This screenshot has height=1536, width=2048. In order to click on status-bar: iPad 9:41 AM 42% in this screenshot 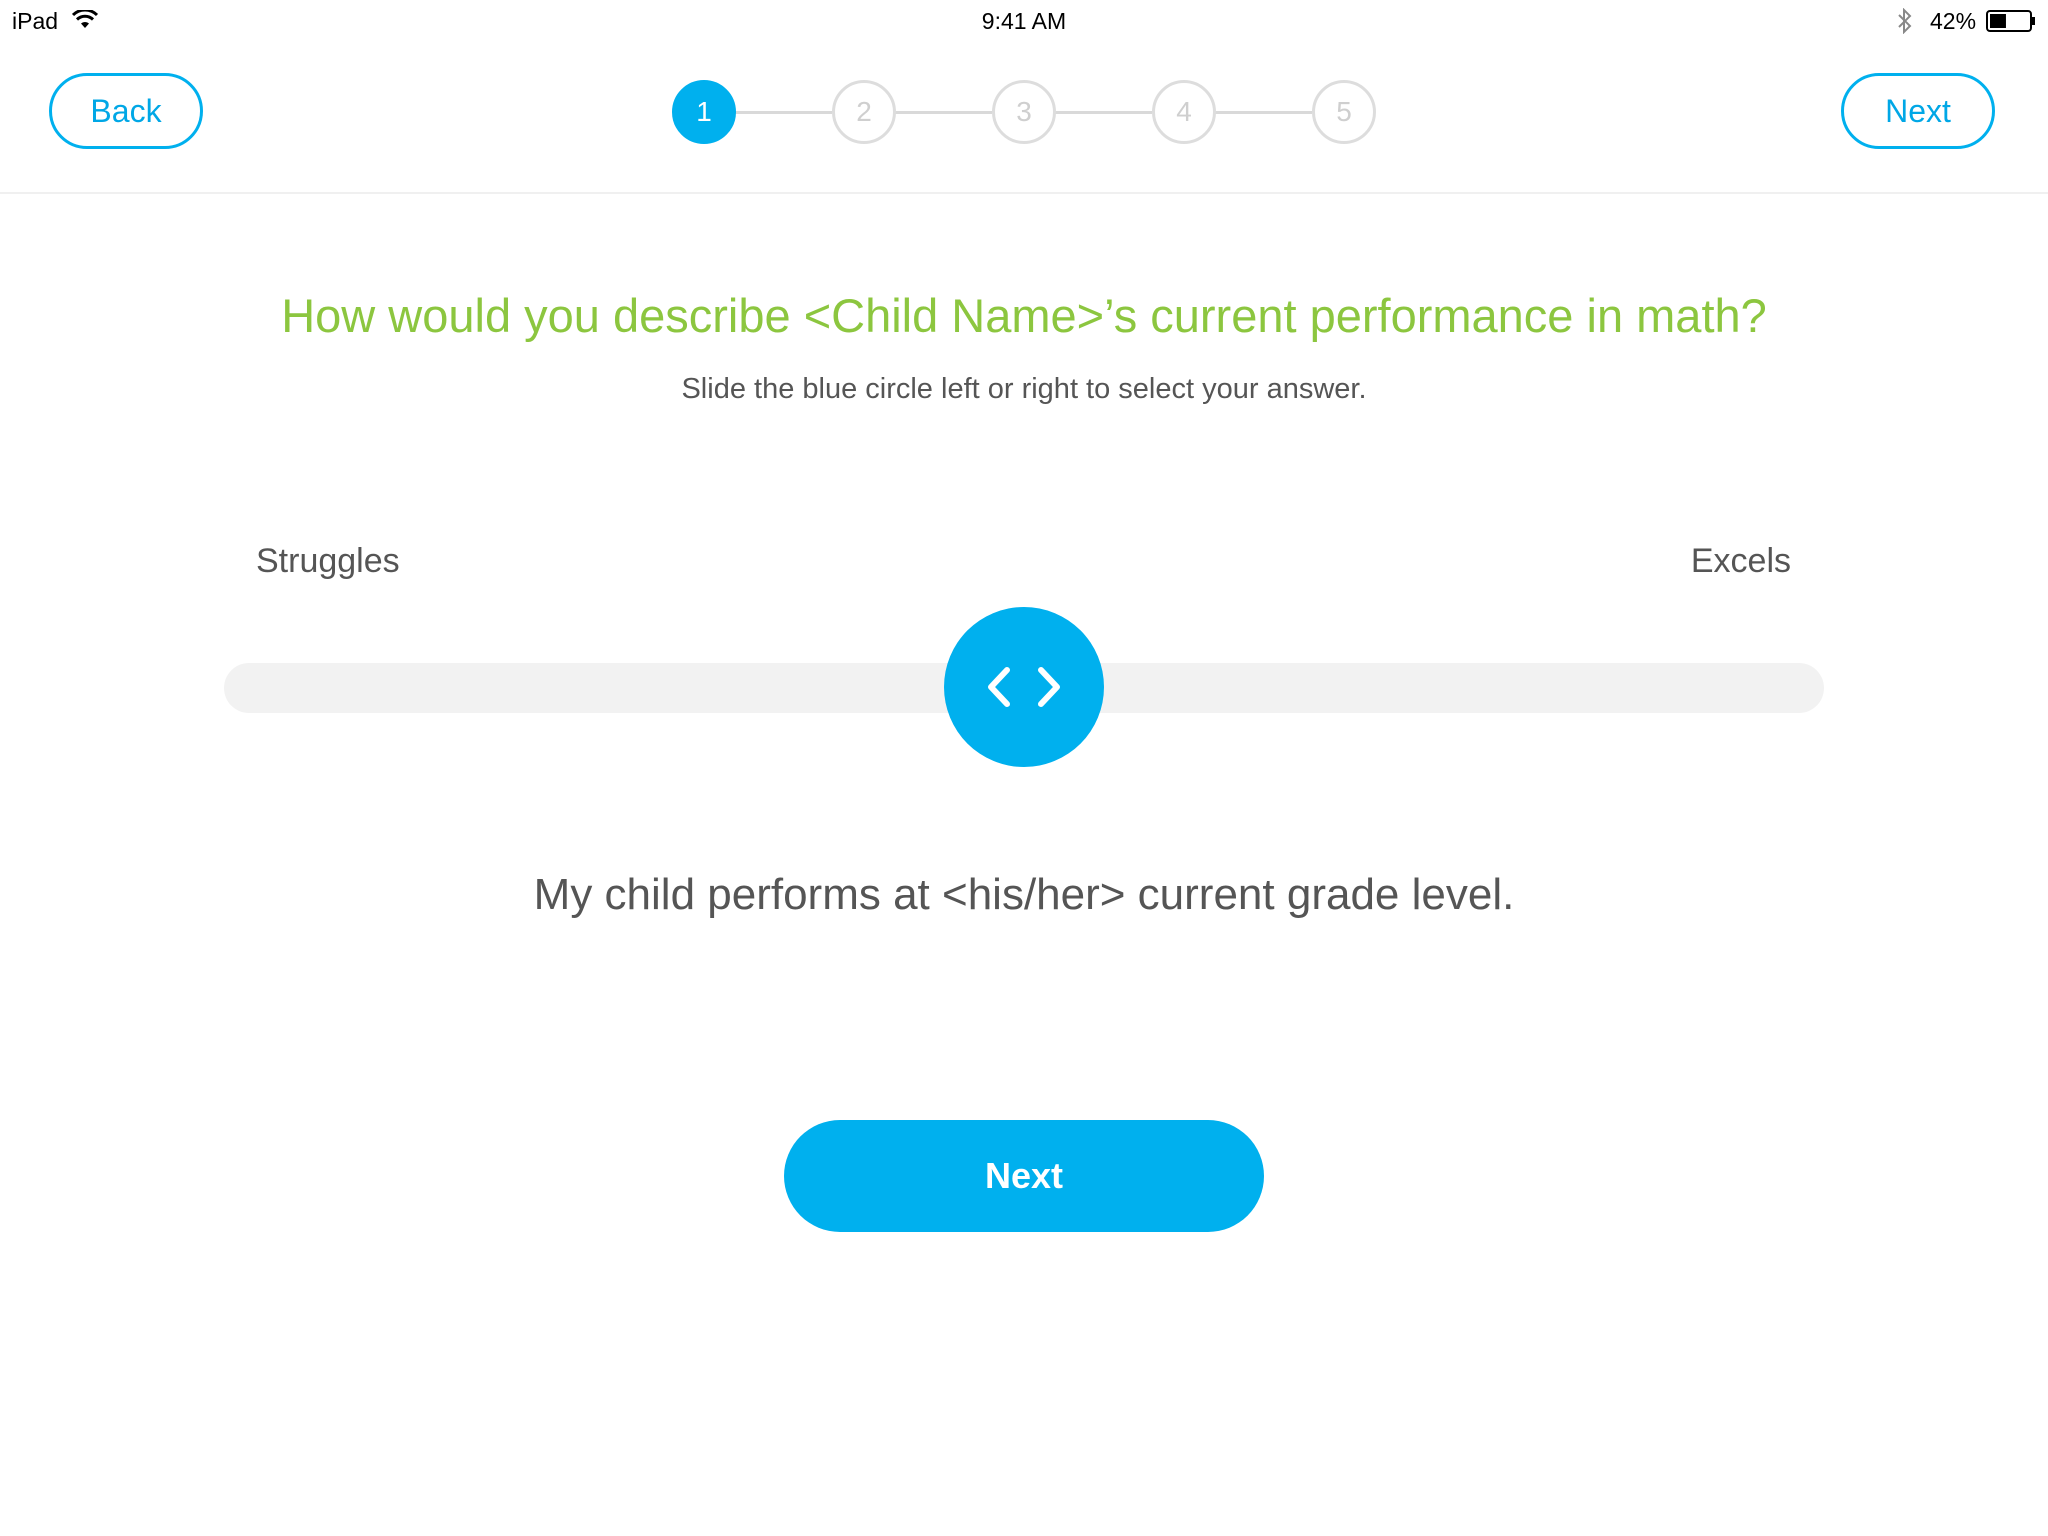, I will do `click(1024, 21)`.